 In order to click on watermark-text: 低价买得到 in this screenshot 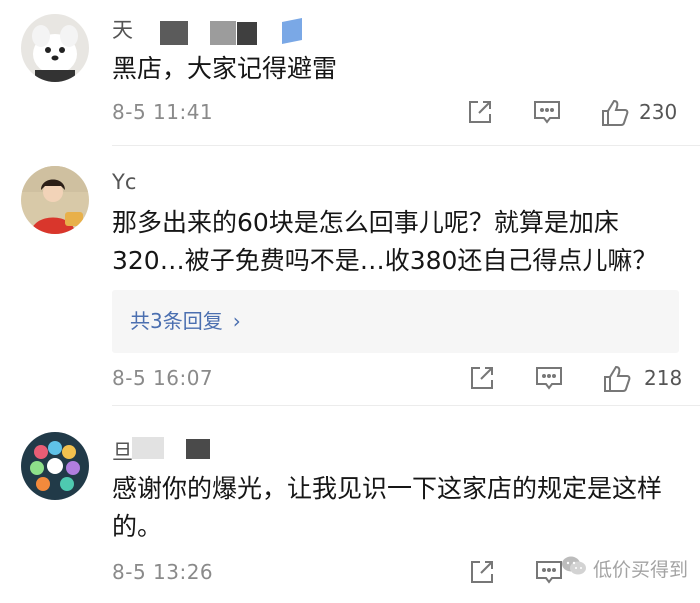, I will do `click(640, 570)`.